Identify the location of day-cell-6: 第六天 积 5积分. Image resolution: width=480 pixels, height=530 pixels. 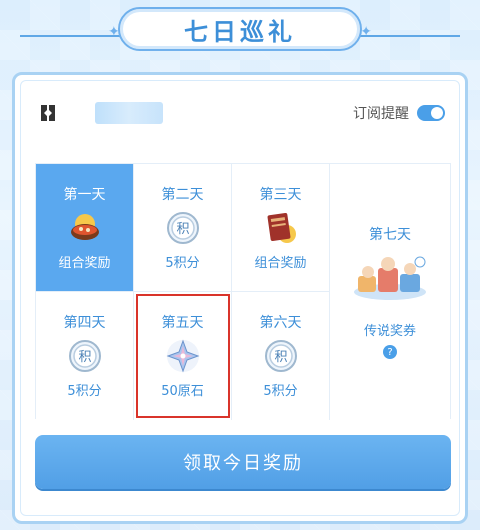
(281, 356).